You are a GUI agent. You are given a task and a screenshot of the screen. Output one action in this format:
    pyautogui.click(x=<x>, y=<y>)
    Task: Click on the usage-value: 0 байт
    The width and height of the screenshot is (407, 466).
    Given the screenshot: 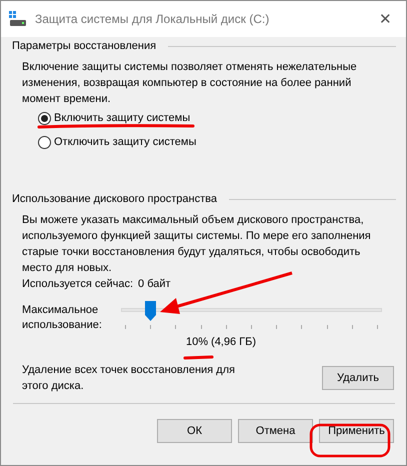 What is the action you would take?
    pyautogui.click(x=154, y=284)
    